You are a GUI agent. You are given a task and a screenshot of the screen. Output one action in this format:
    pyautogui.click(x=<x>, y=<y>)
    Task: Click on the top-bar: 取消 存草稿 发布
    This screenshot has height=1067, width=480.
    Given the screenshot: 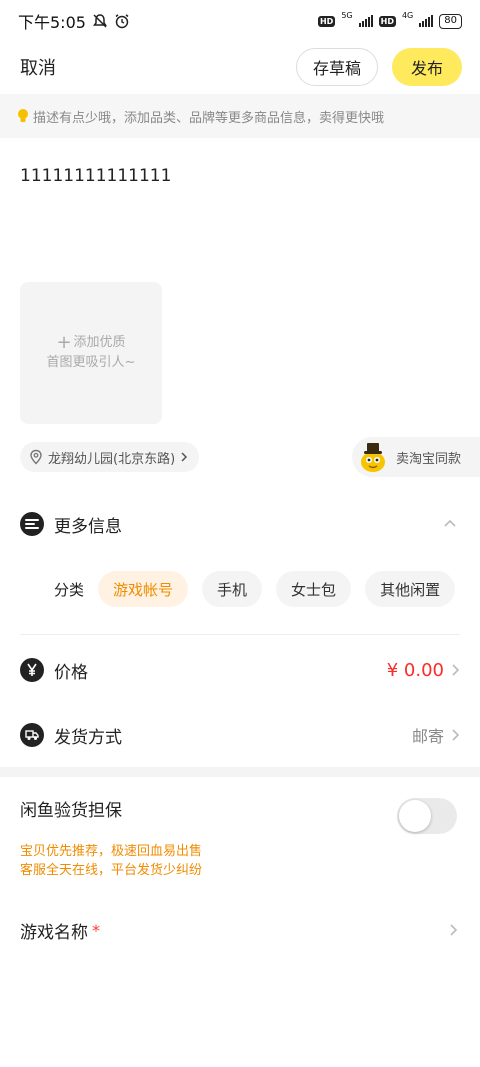 What is the action you would take?
    pyautogui.click(x=240, y=67)
    